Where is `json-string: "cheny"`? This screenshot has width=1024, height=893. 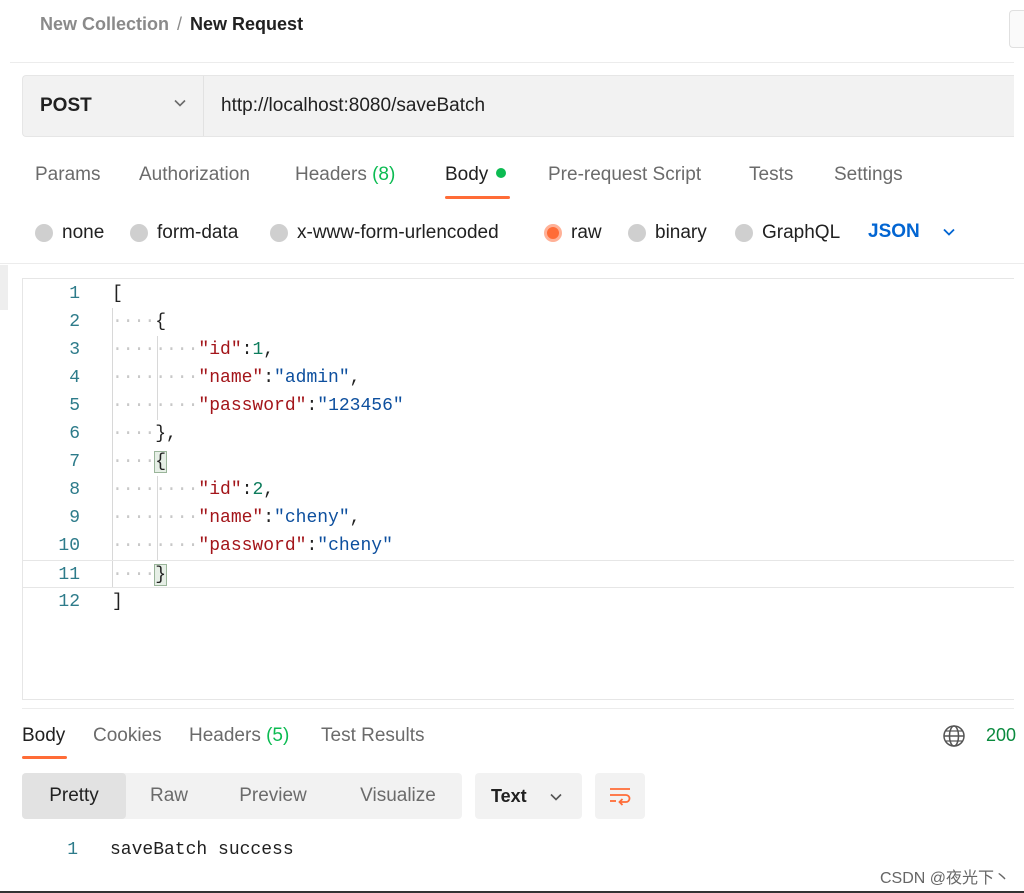 json-string: "cheny" is located at coordinates (312, 518).